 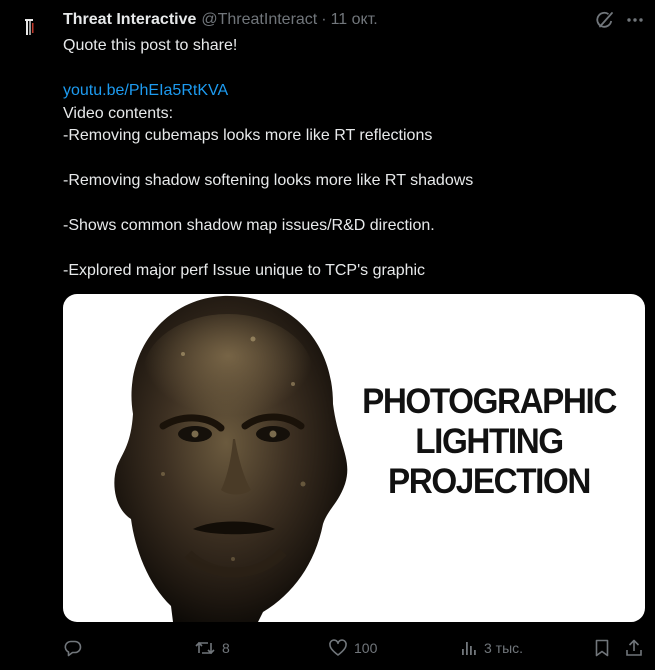 I want to click on caption-line-2: LIGHTING, so click(x=489, y=441).